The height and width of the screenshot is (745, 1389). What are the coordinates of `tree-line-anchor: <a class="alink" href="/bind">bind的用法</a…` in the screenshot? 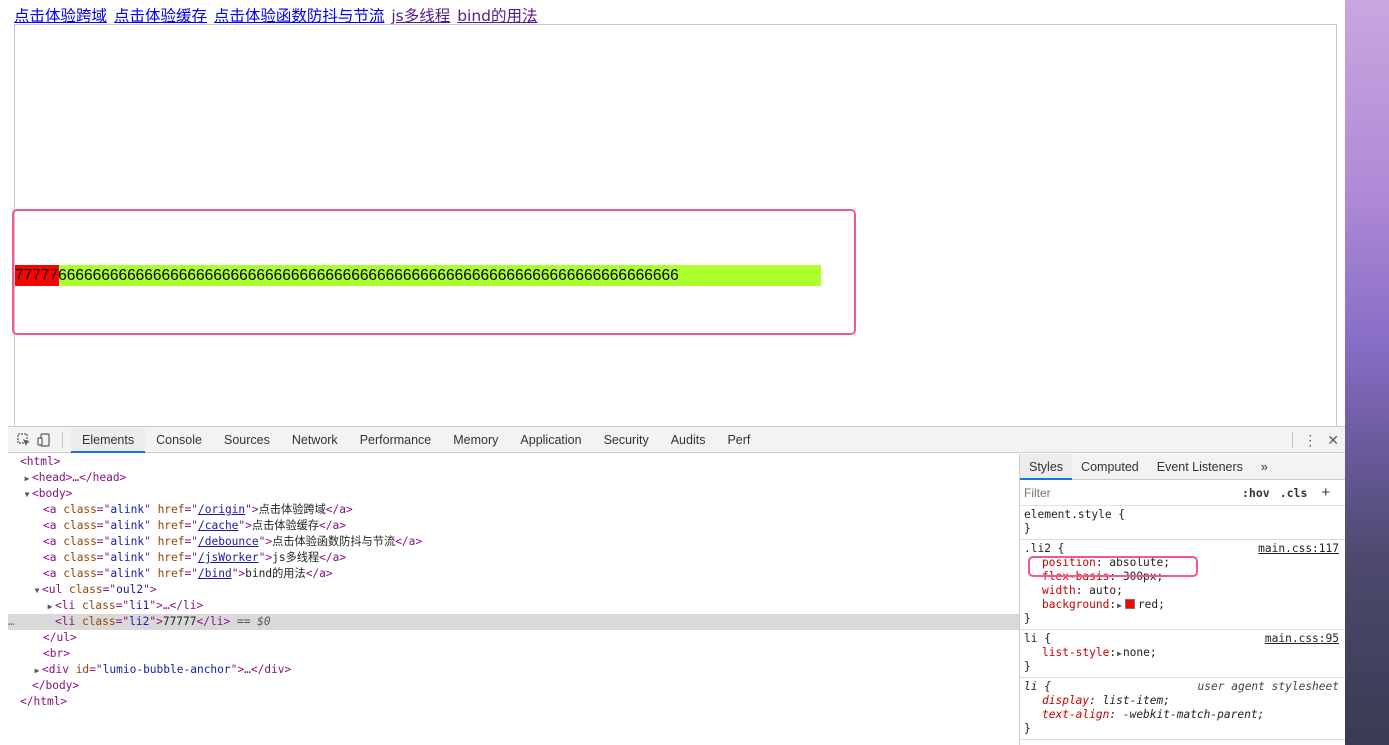 It's located at (513, 574).